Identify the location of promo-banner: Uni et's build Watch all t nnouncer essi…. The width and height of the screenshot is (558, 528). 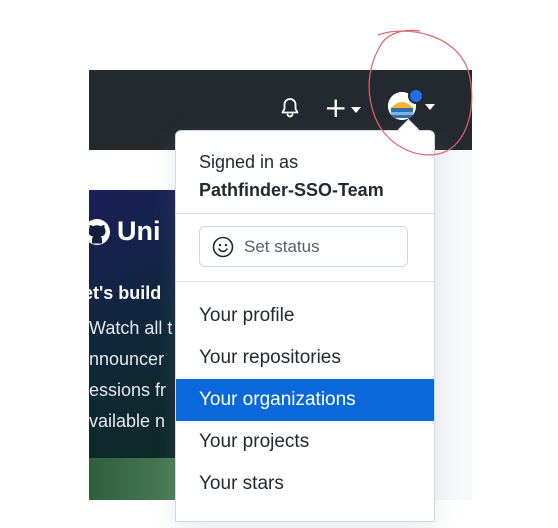
(133, 324).